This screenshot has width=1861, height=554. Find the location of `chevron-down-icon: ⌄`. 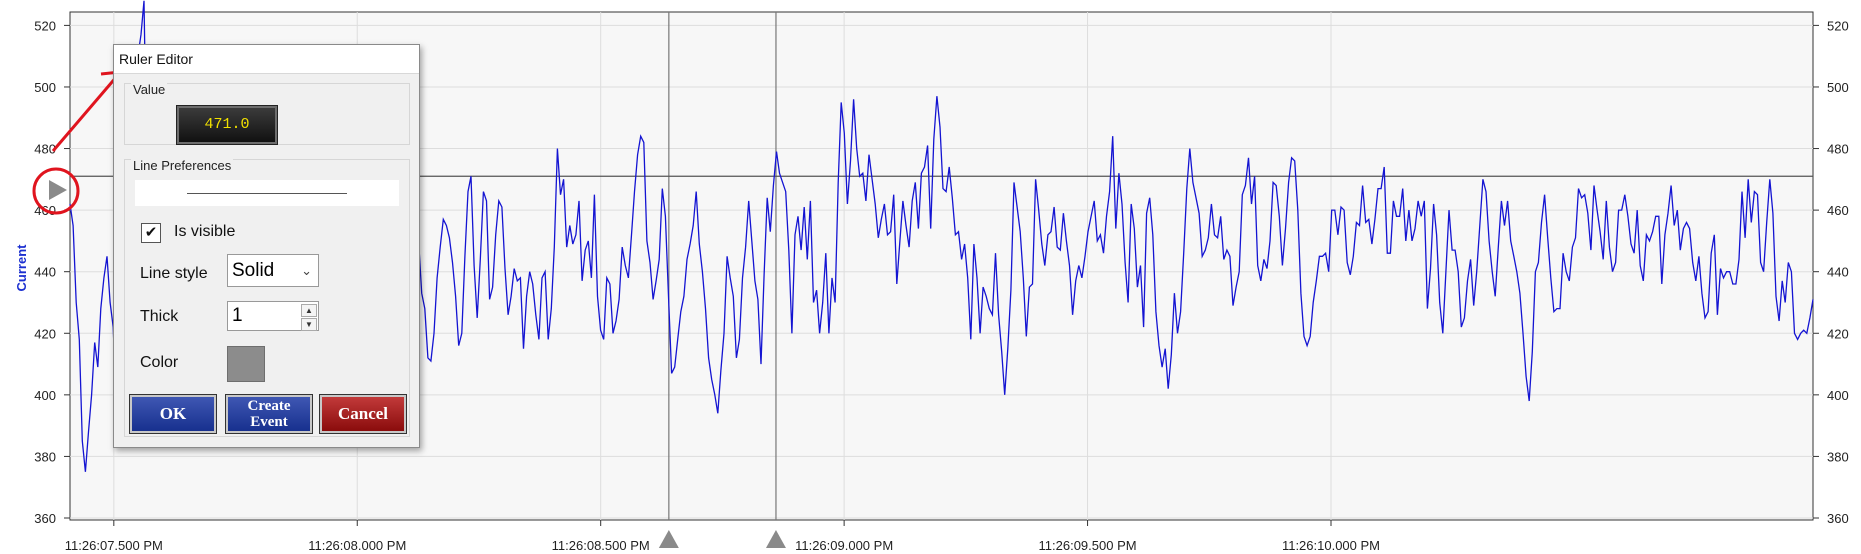

chevron-down-icon: ⌄ is located at coordinates (306, 270).